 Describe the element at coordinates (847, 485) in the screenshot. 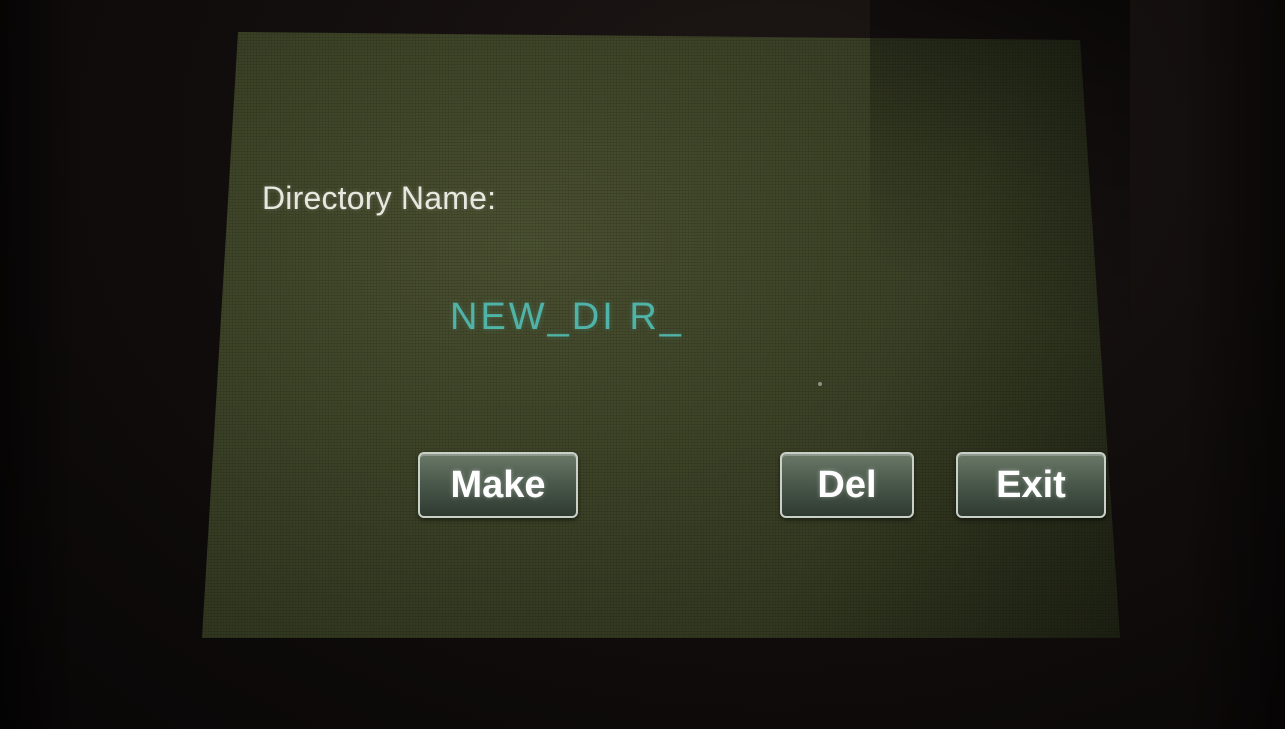

I see `delete-button: Del` at that location.